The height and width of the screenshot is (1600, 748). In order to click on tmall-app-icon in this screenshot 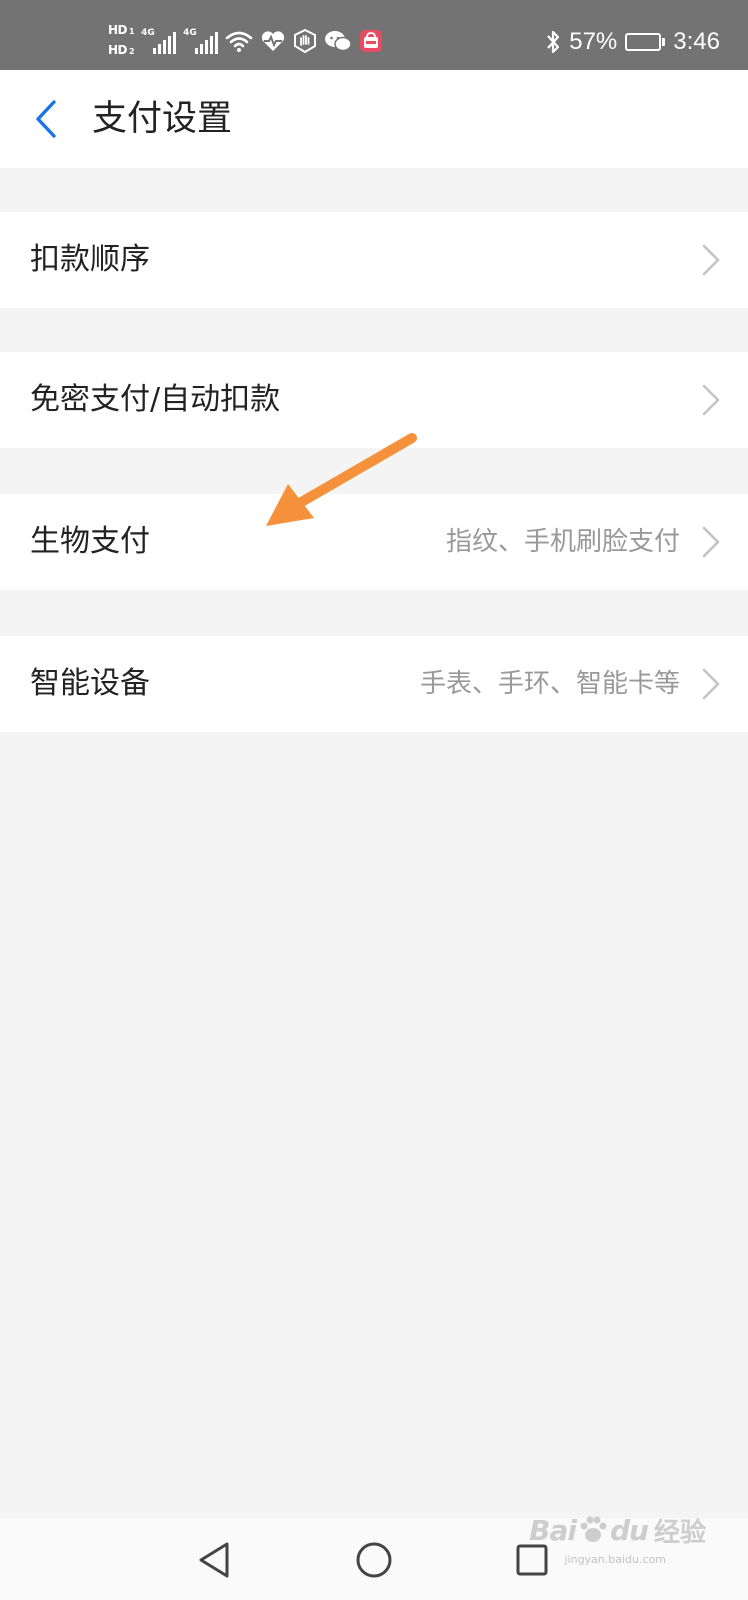, I will do `click(371, 41)`.